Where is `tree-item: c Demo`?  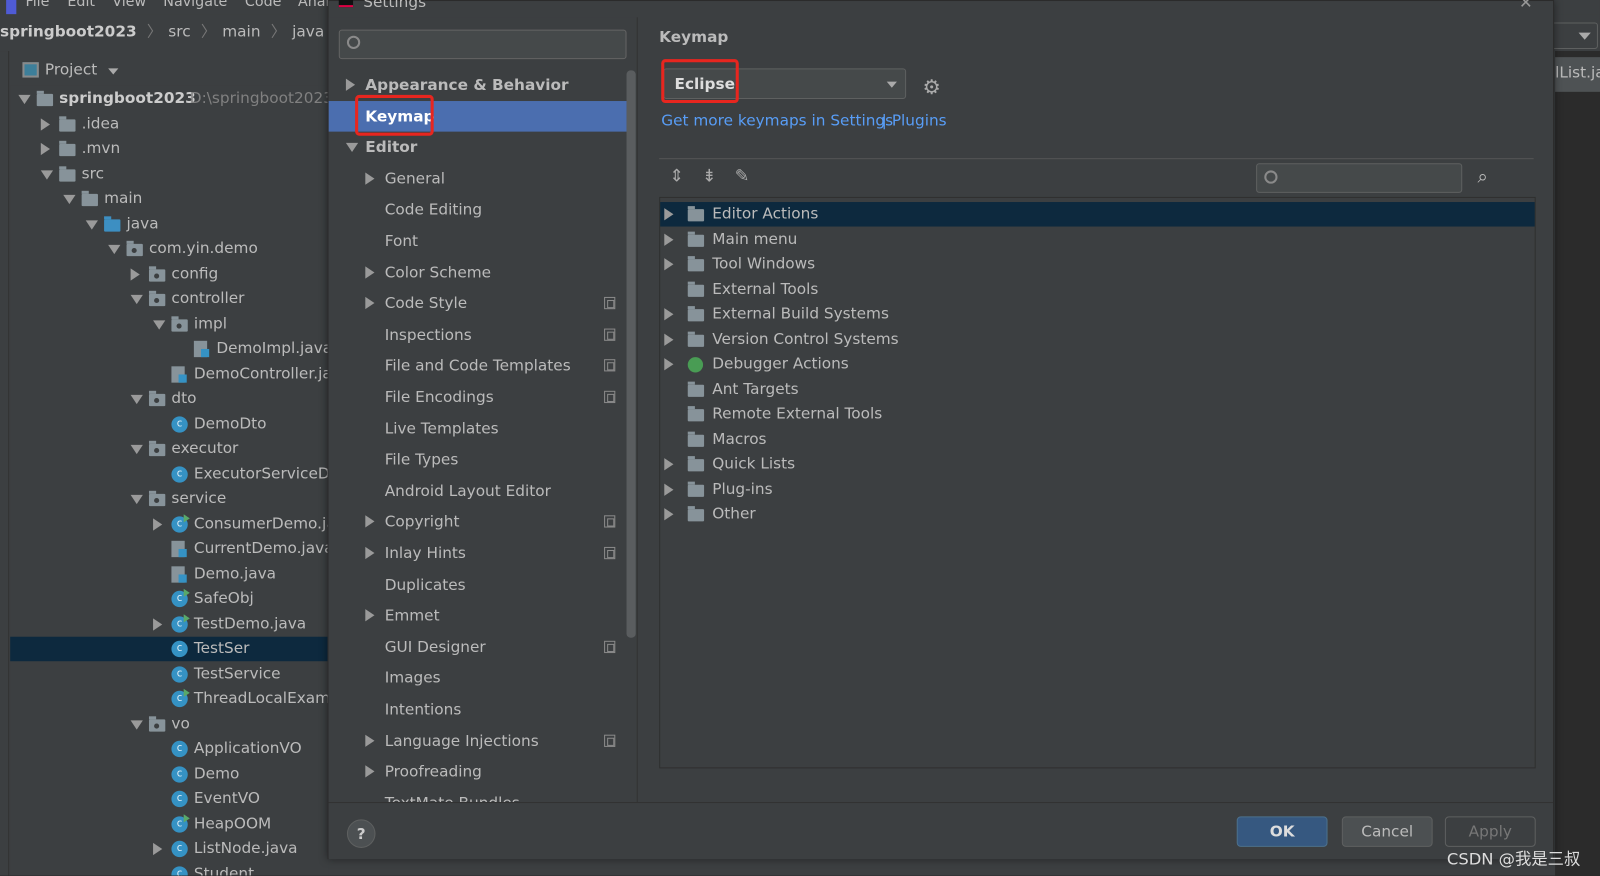
tree-item: c Demo is located at coordinates (169, 774).